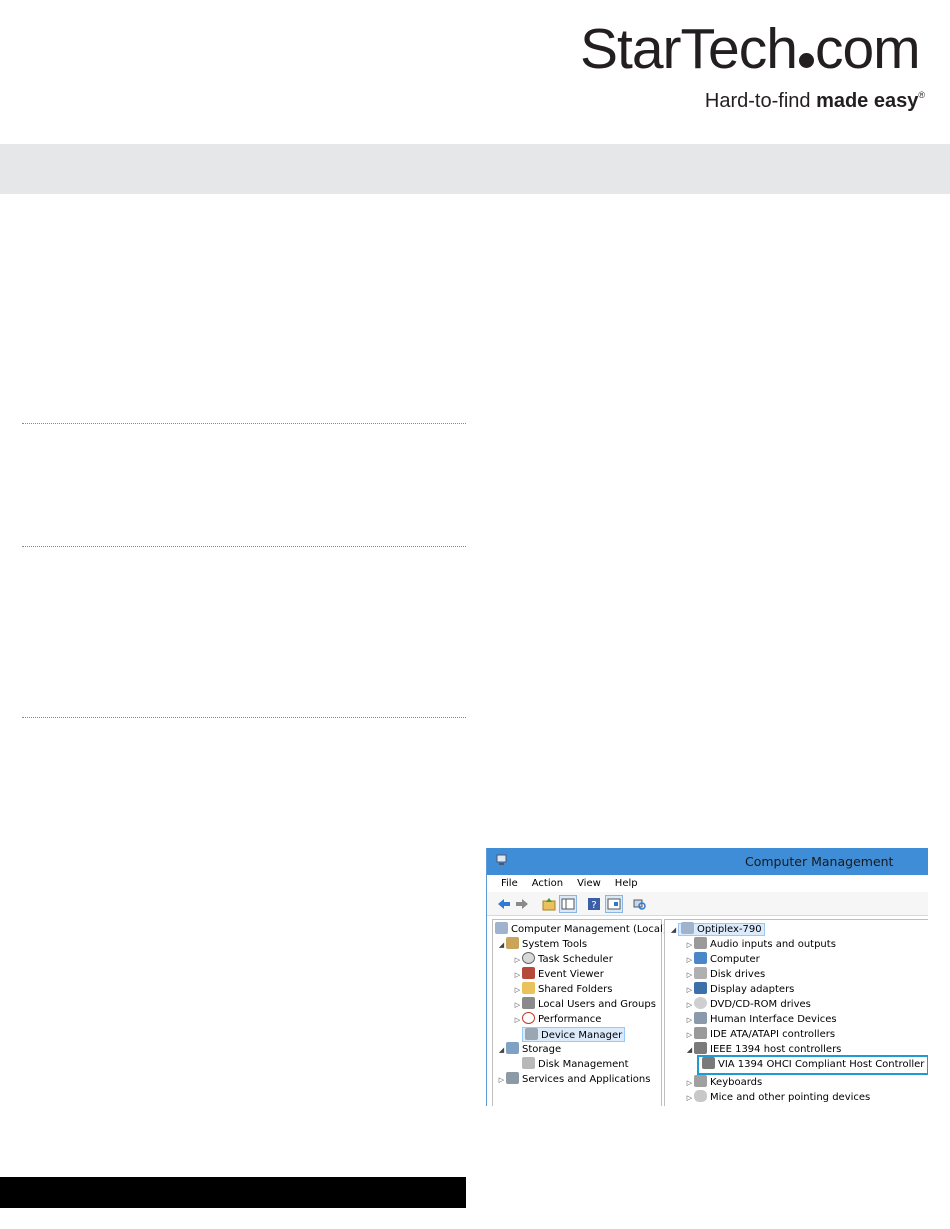  I want to click on device-category-mice: ▷ Mice and other pointing devices, so click(777, 1097).